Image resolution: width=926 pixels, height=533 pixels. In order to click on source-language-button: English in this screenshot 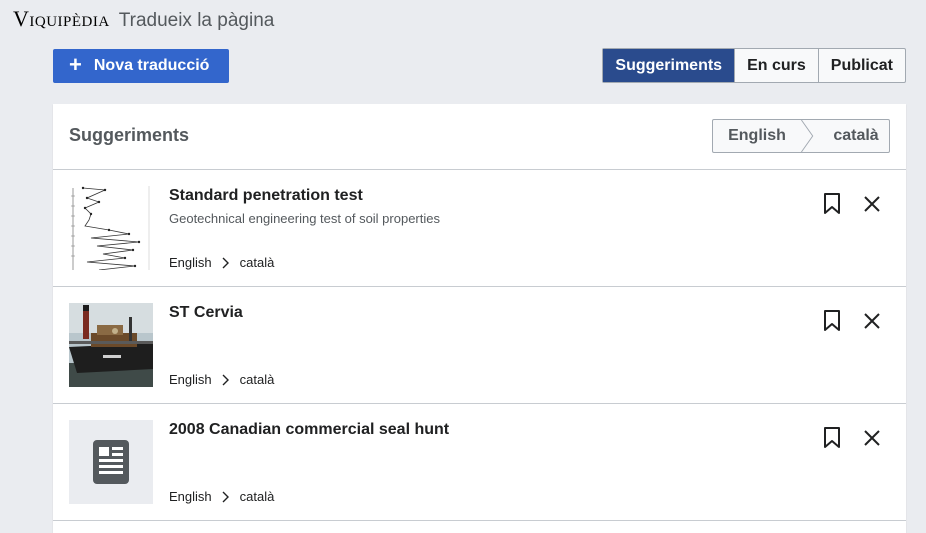, I will do `click(757, 136)`.